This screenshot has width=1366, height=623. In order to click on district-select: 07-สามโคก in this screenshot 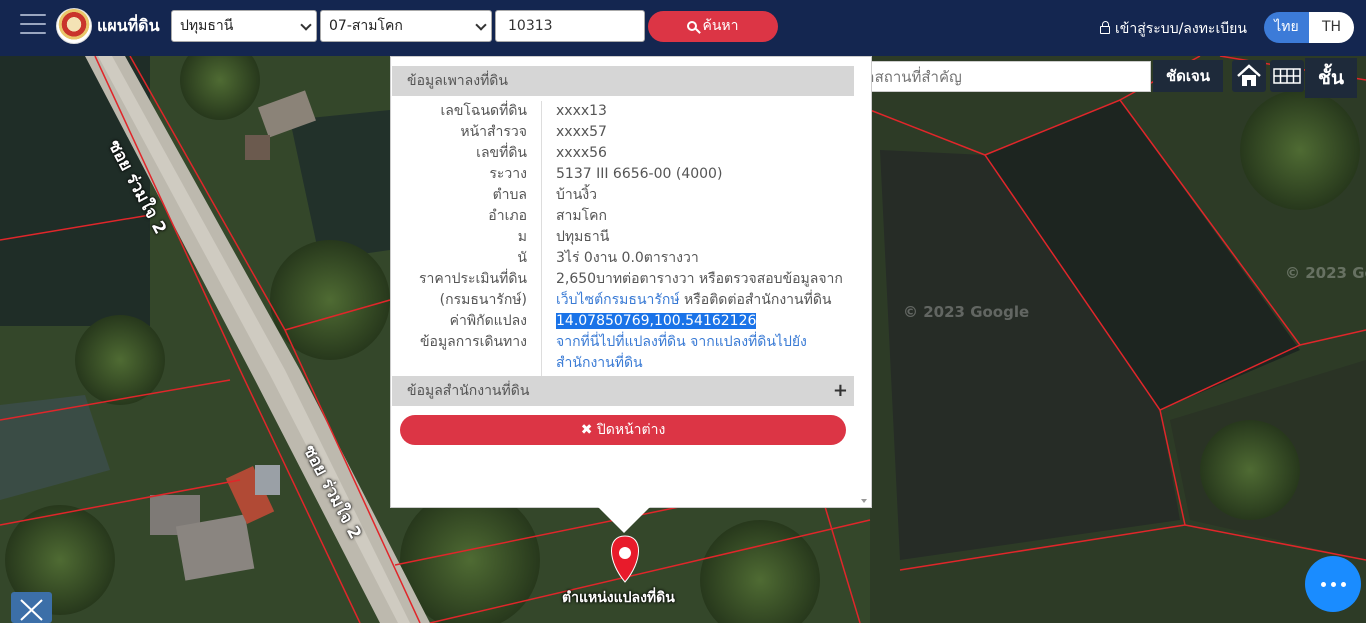, I will do `click(406, 26)`.